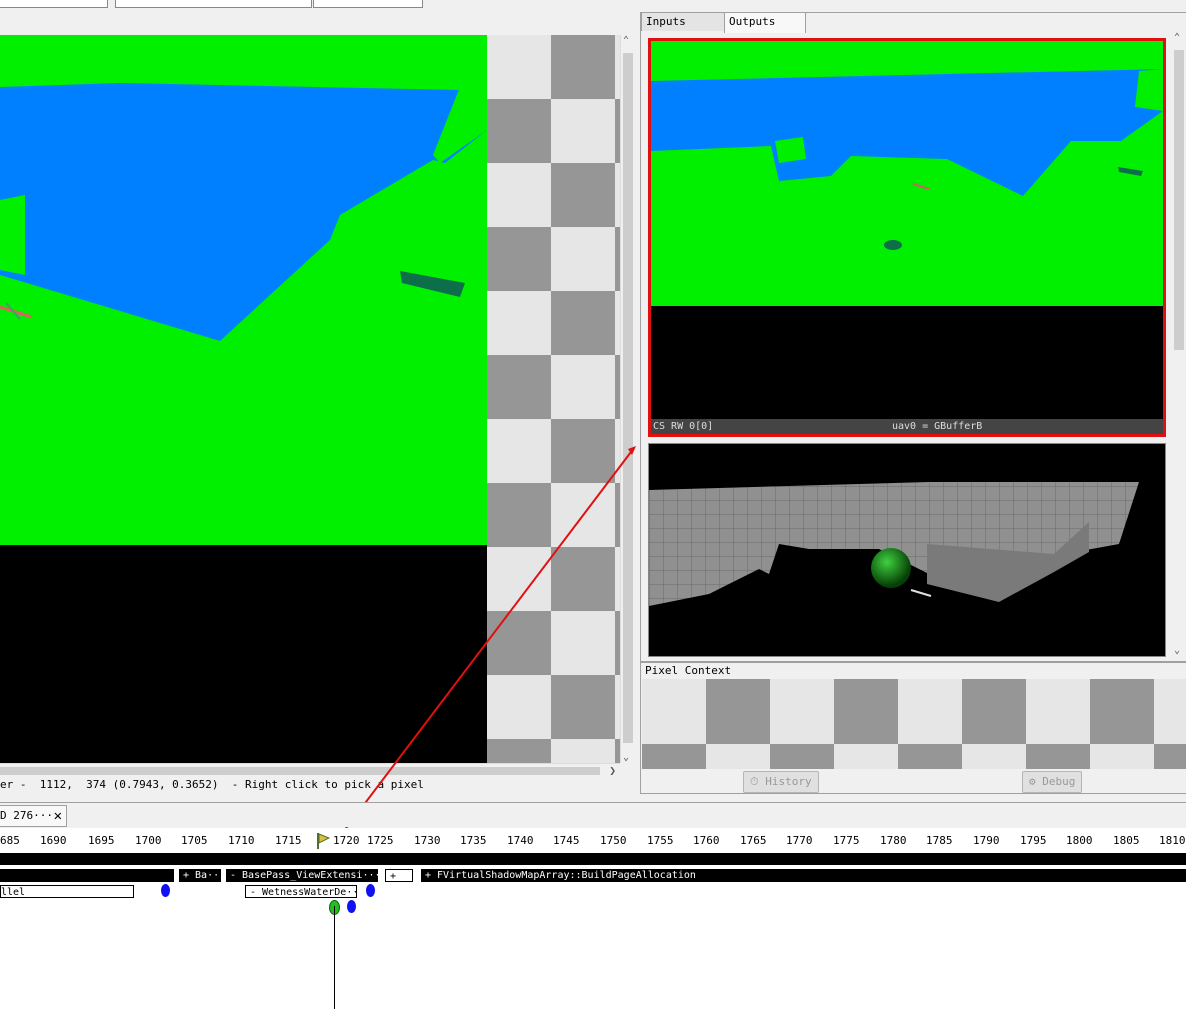  I want to click on timeline-marker: + Ba···, so click(200, 875).